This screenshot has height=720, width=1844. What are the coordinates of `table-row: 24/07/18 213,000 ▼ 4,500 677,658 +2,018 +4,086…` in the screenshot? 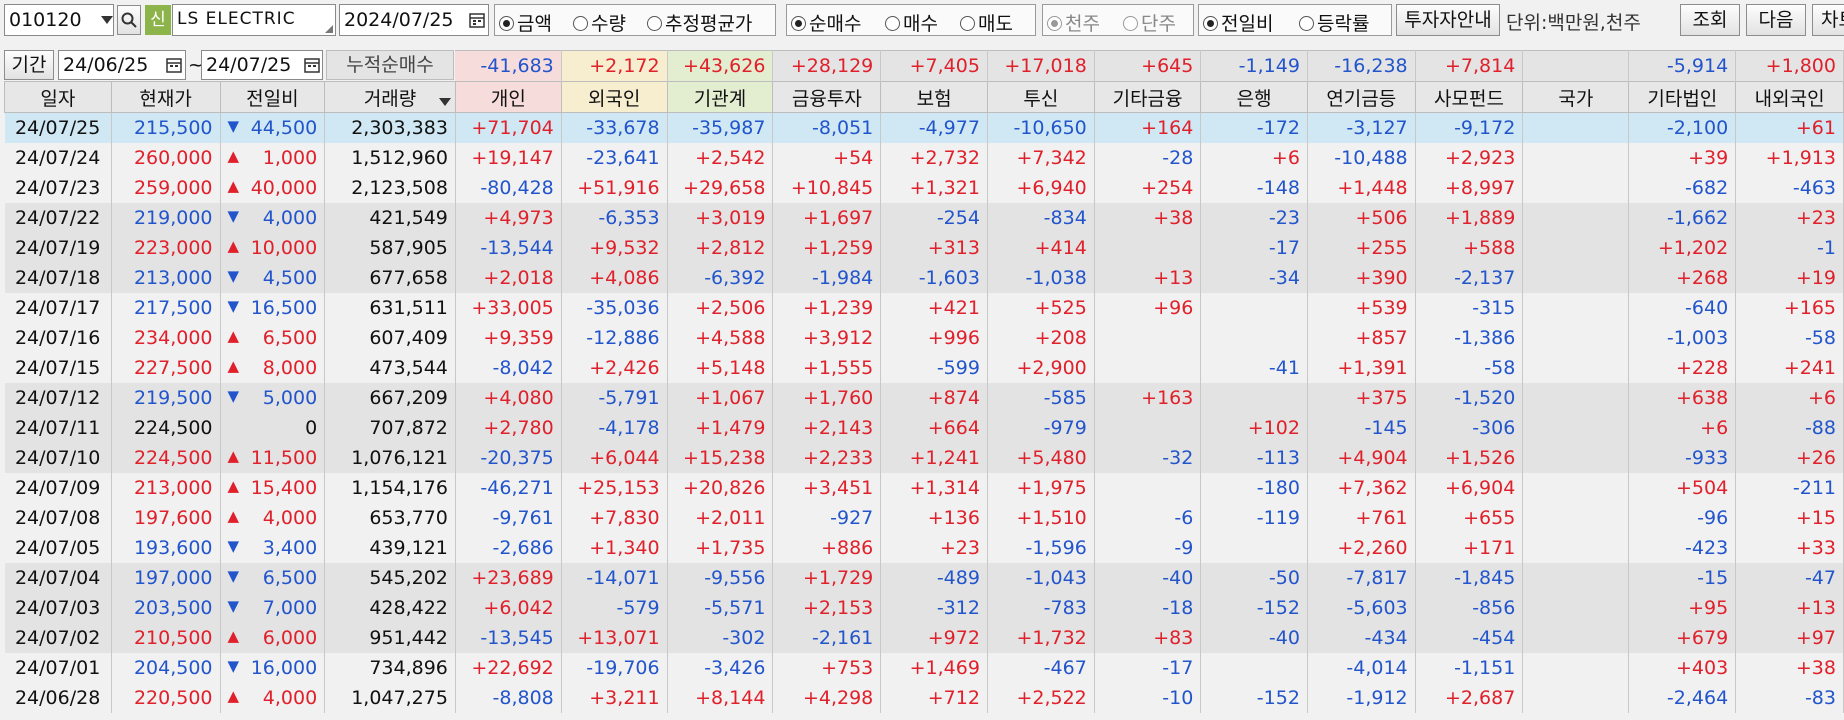 It's located at (924, 278).